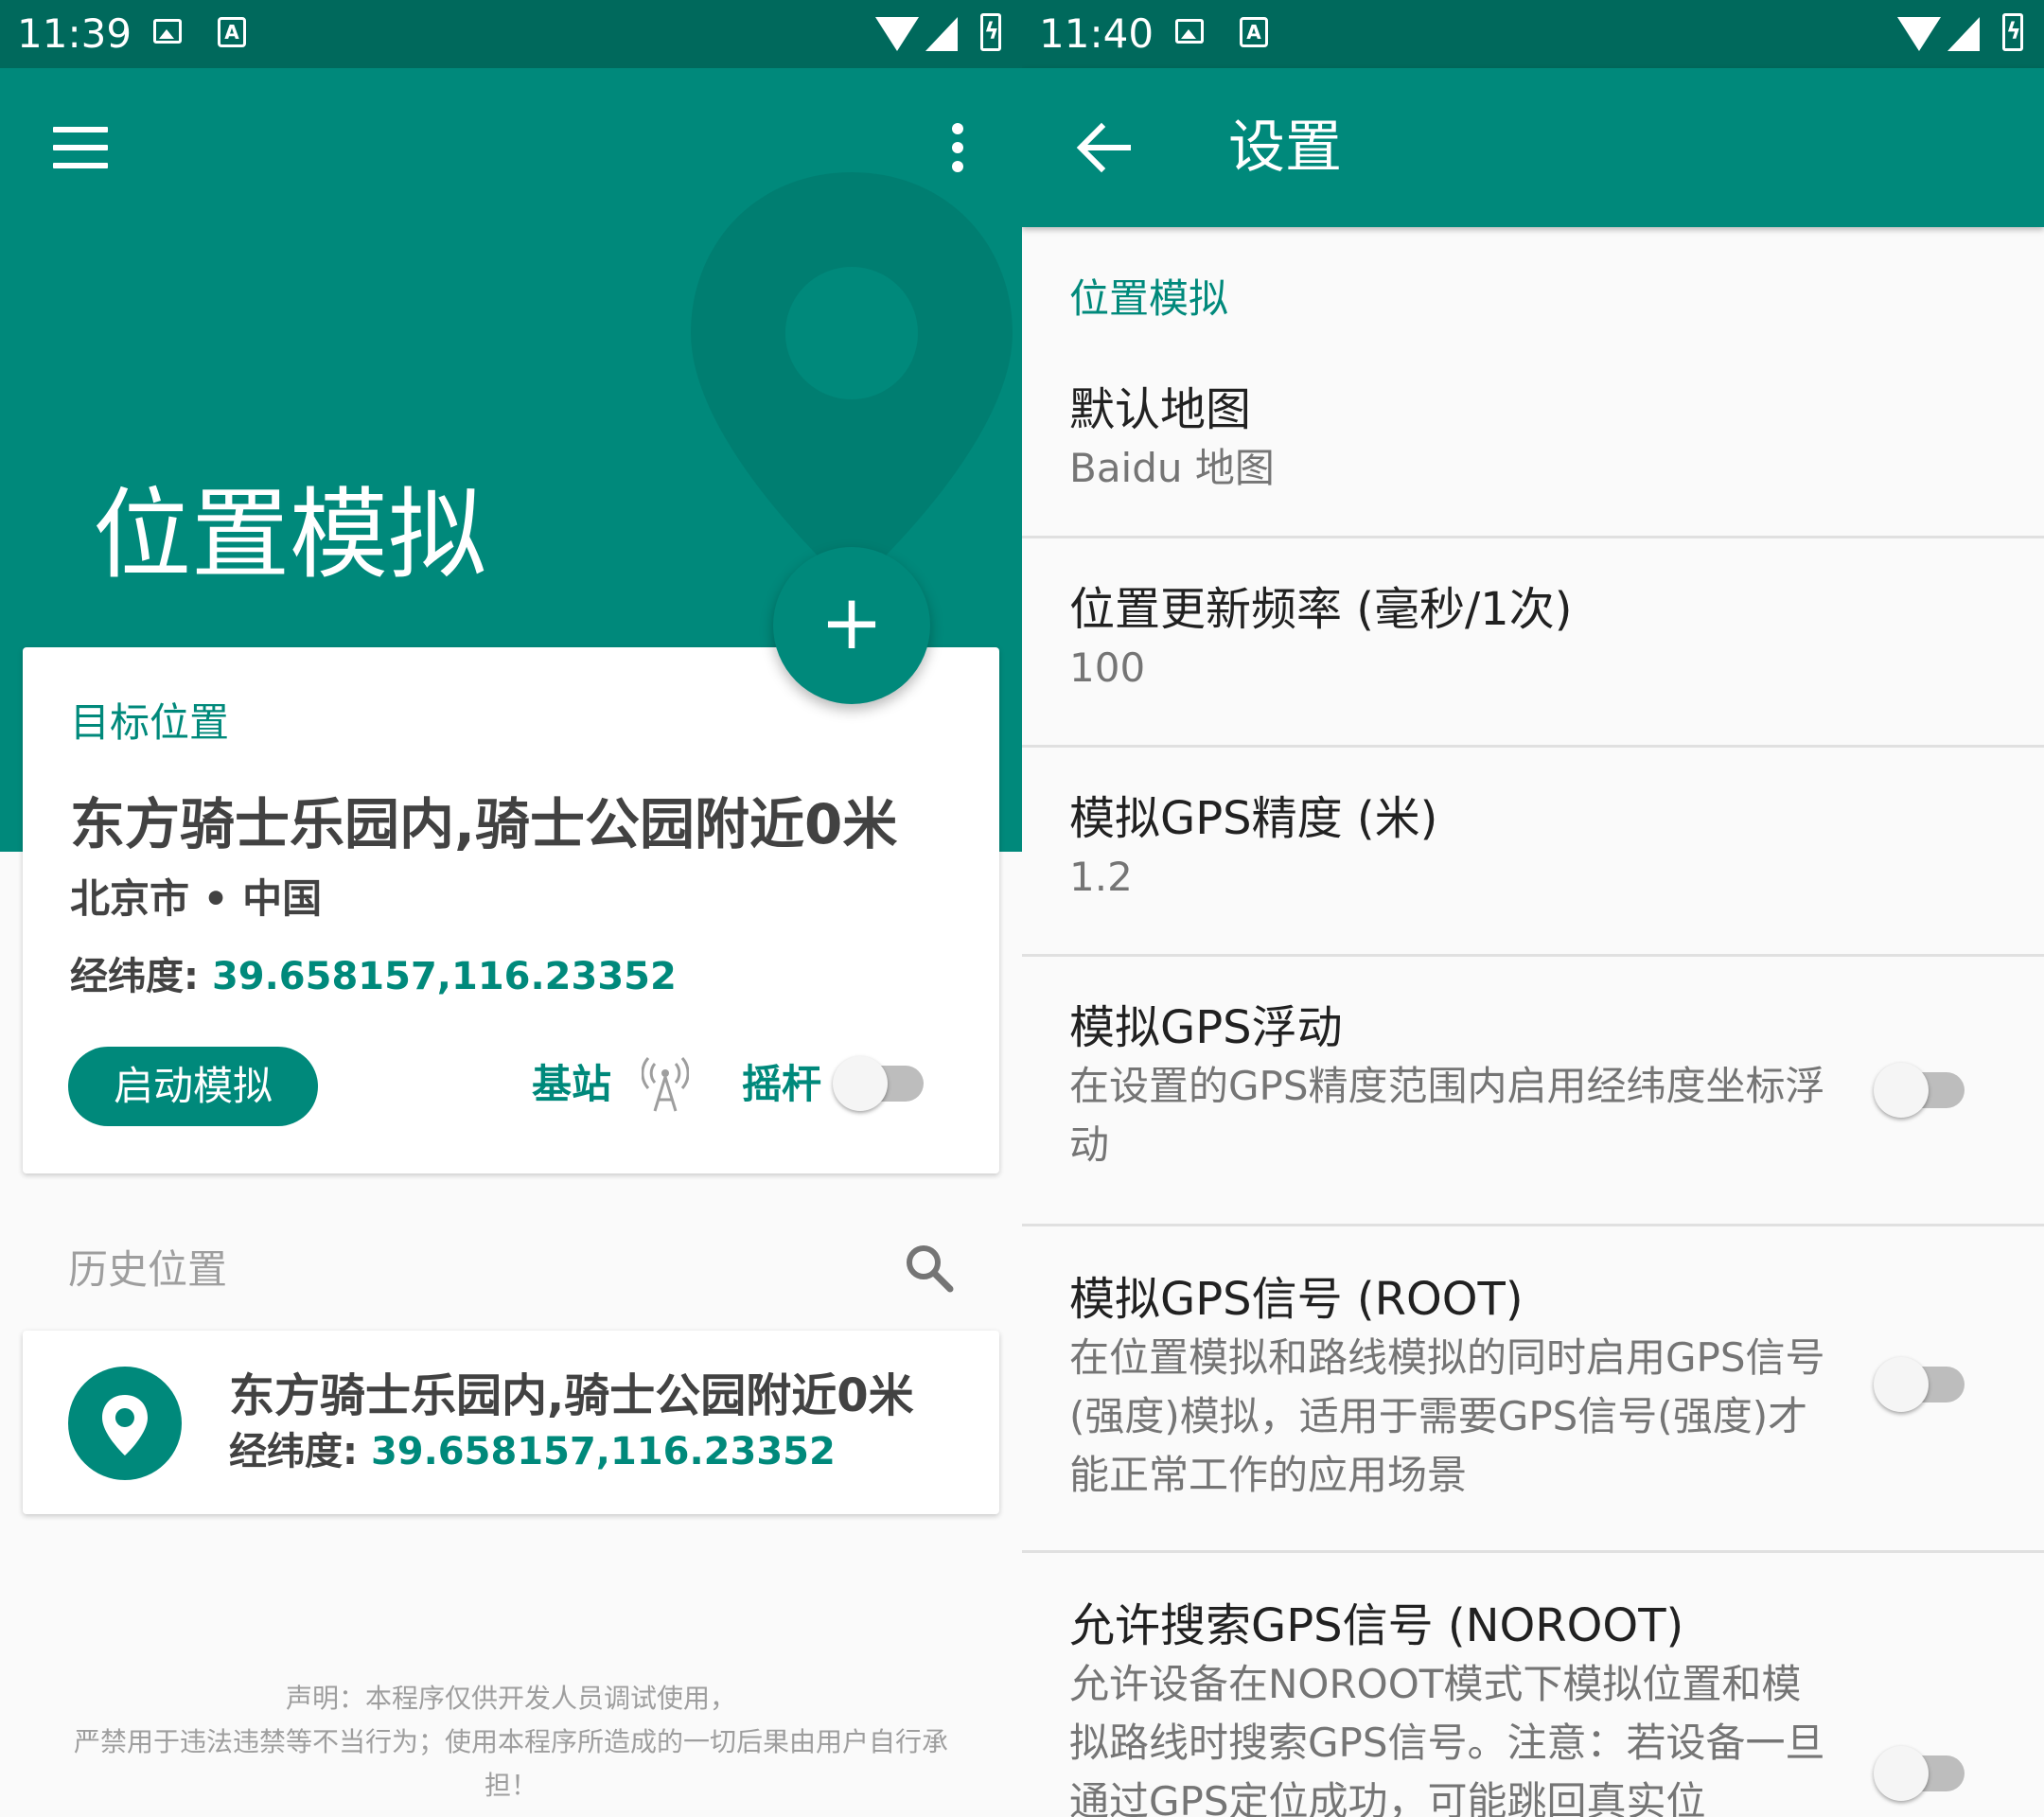 The image size is (2044, 1817). I want to click on back-arrow-icon, so click(1103, 147).